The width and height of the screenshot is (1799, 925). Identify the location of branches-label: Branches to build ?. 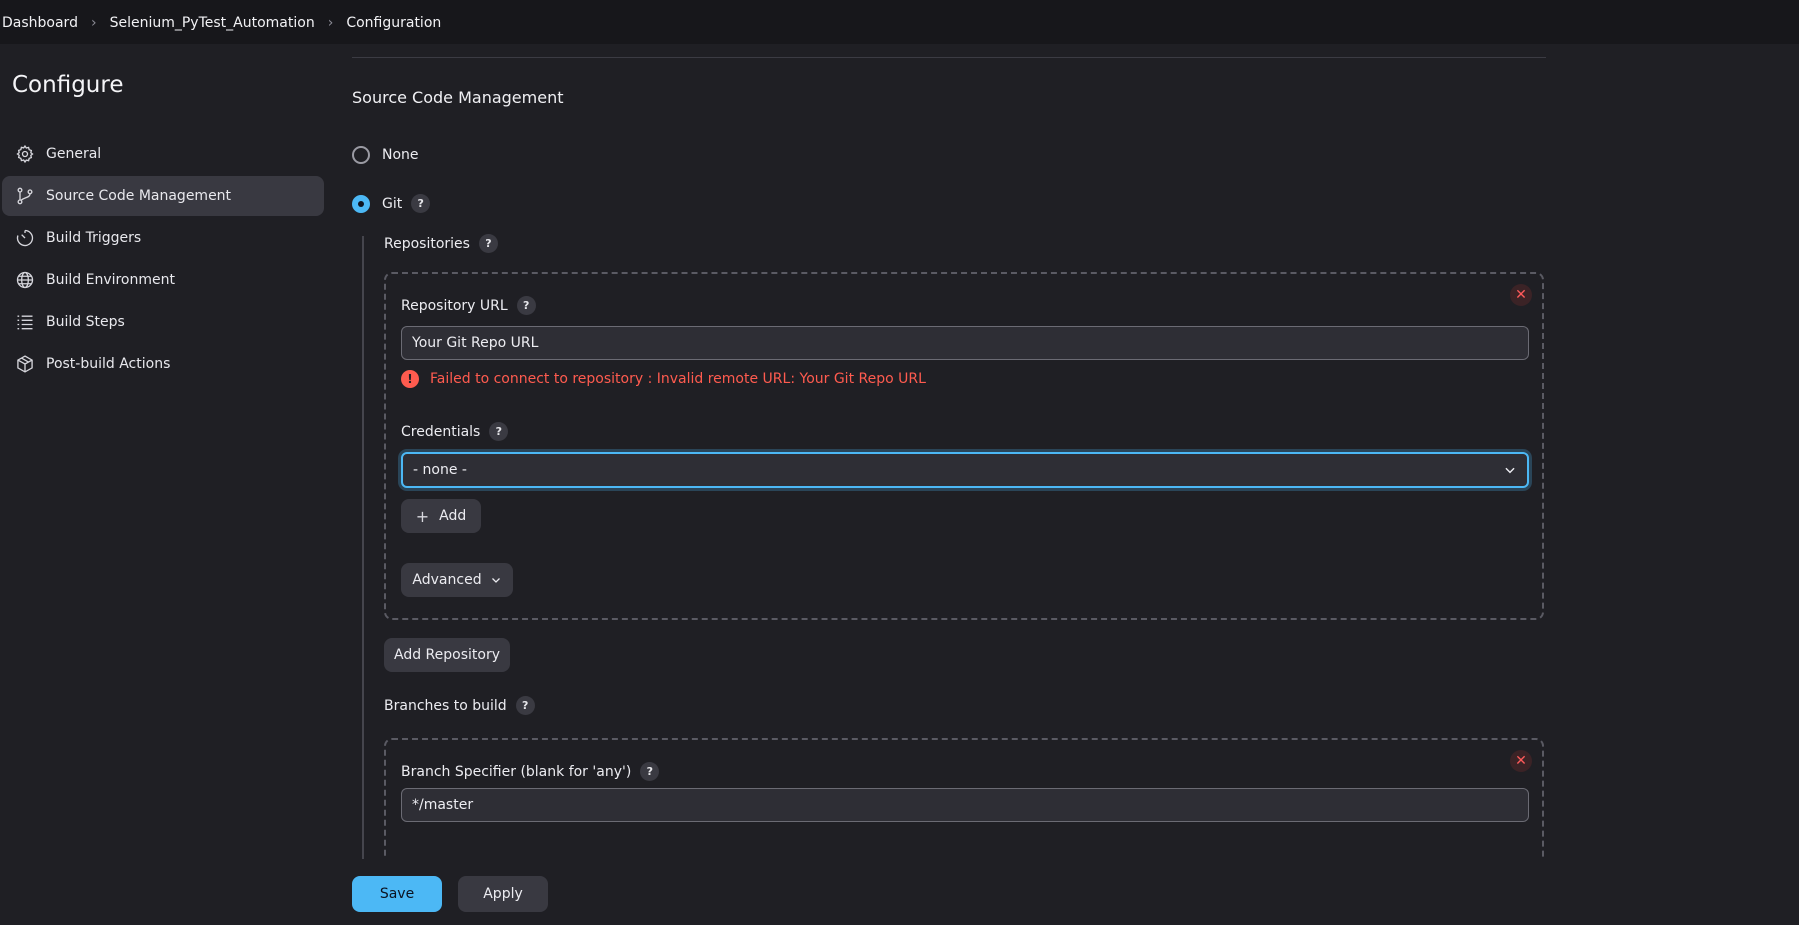
(459, 705).